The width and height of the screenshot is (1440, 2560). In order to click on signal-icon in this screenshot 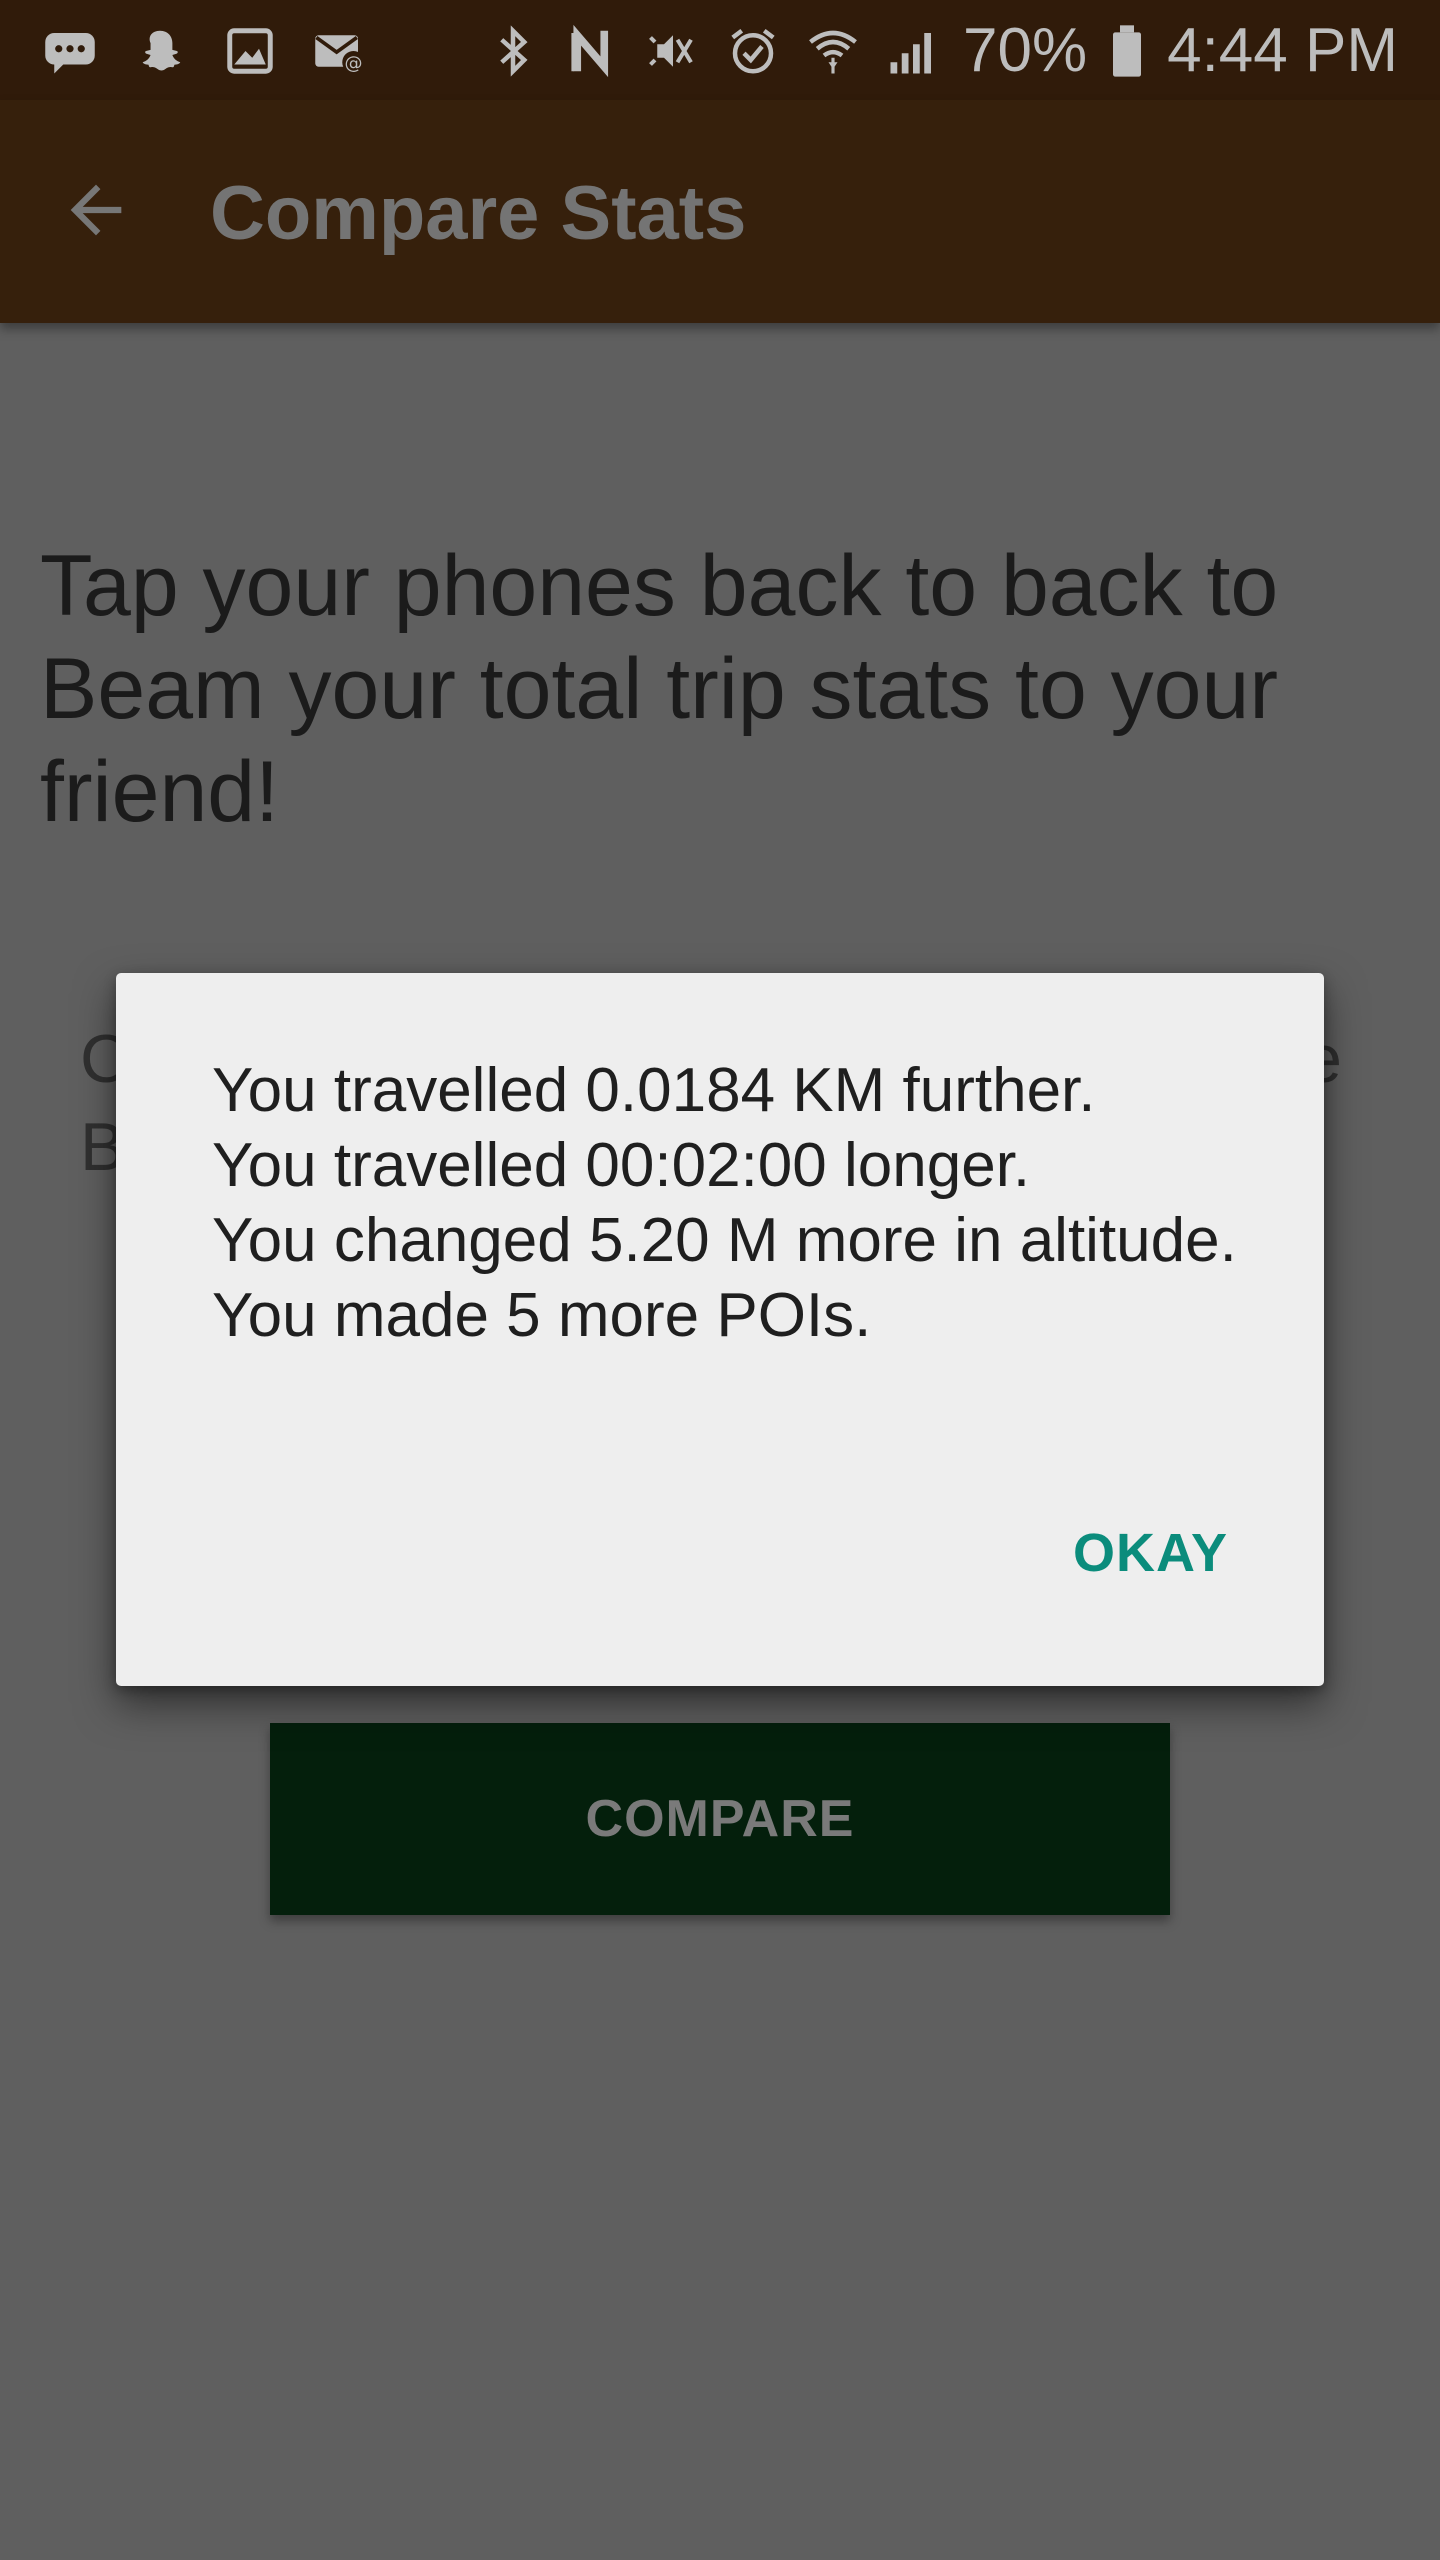, I will do `click(913, 51)`.